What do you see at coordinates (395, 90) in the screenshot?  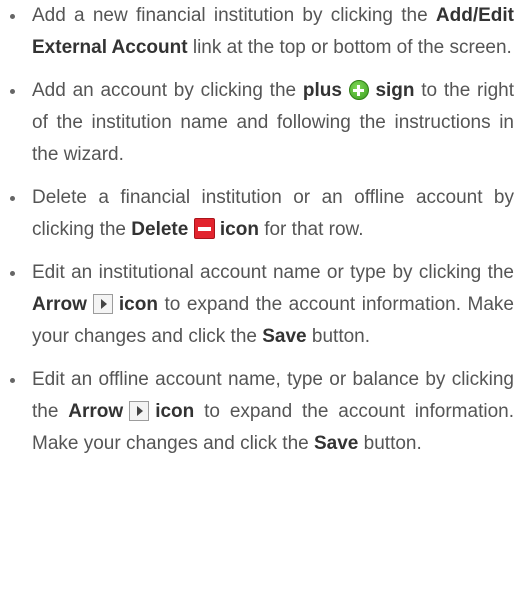 I see `sign-label: sign` at bounding box center [395, 90].